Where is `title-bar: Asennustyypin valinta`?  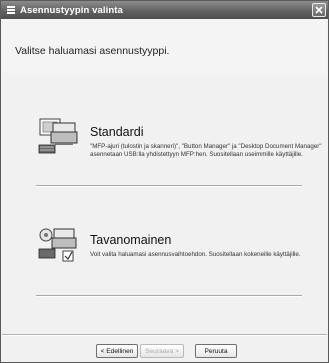 title-bar: Asennustyypin valinta is located at coordinates (164, 10).